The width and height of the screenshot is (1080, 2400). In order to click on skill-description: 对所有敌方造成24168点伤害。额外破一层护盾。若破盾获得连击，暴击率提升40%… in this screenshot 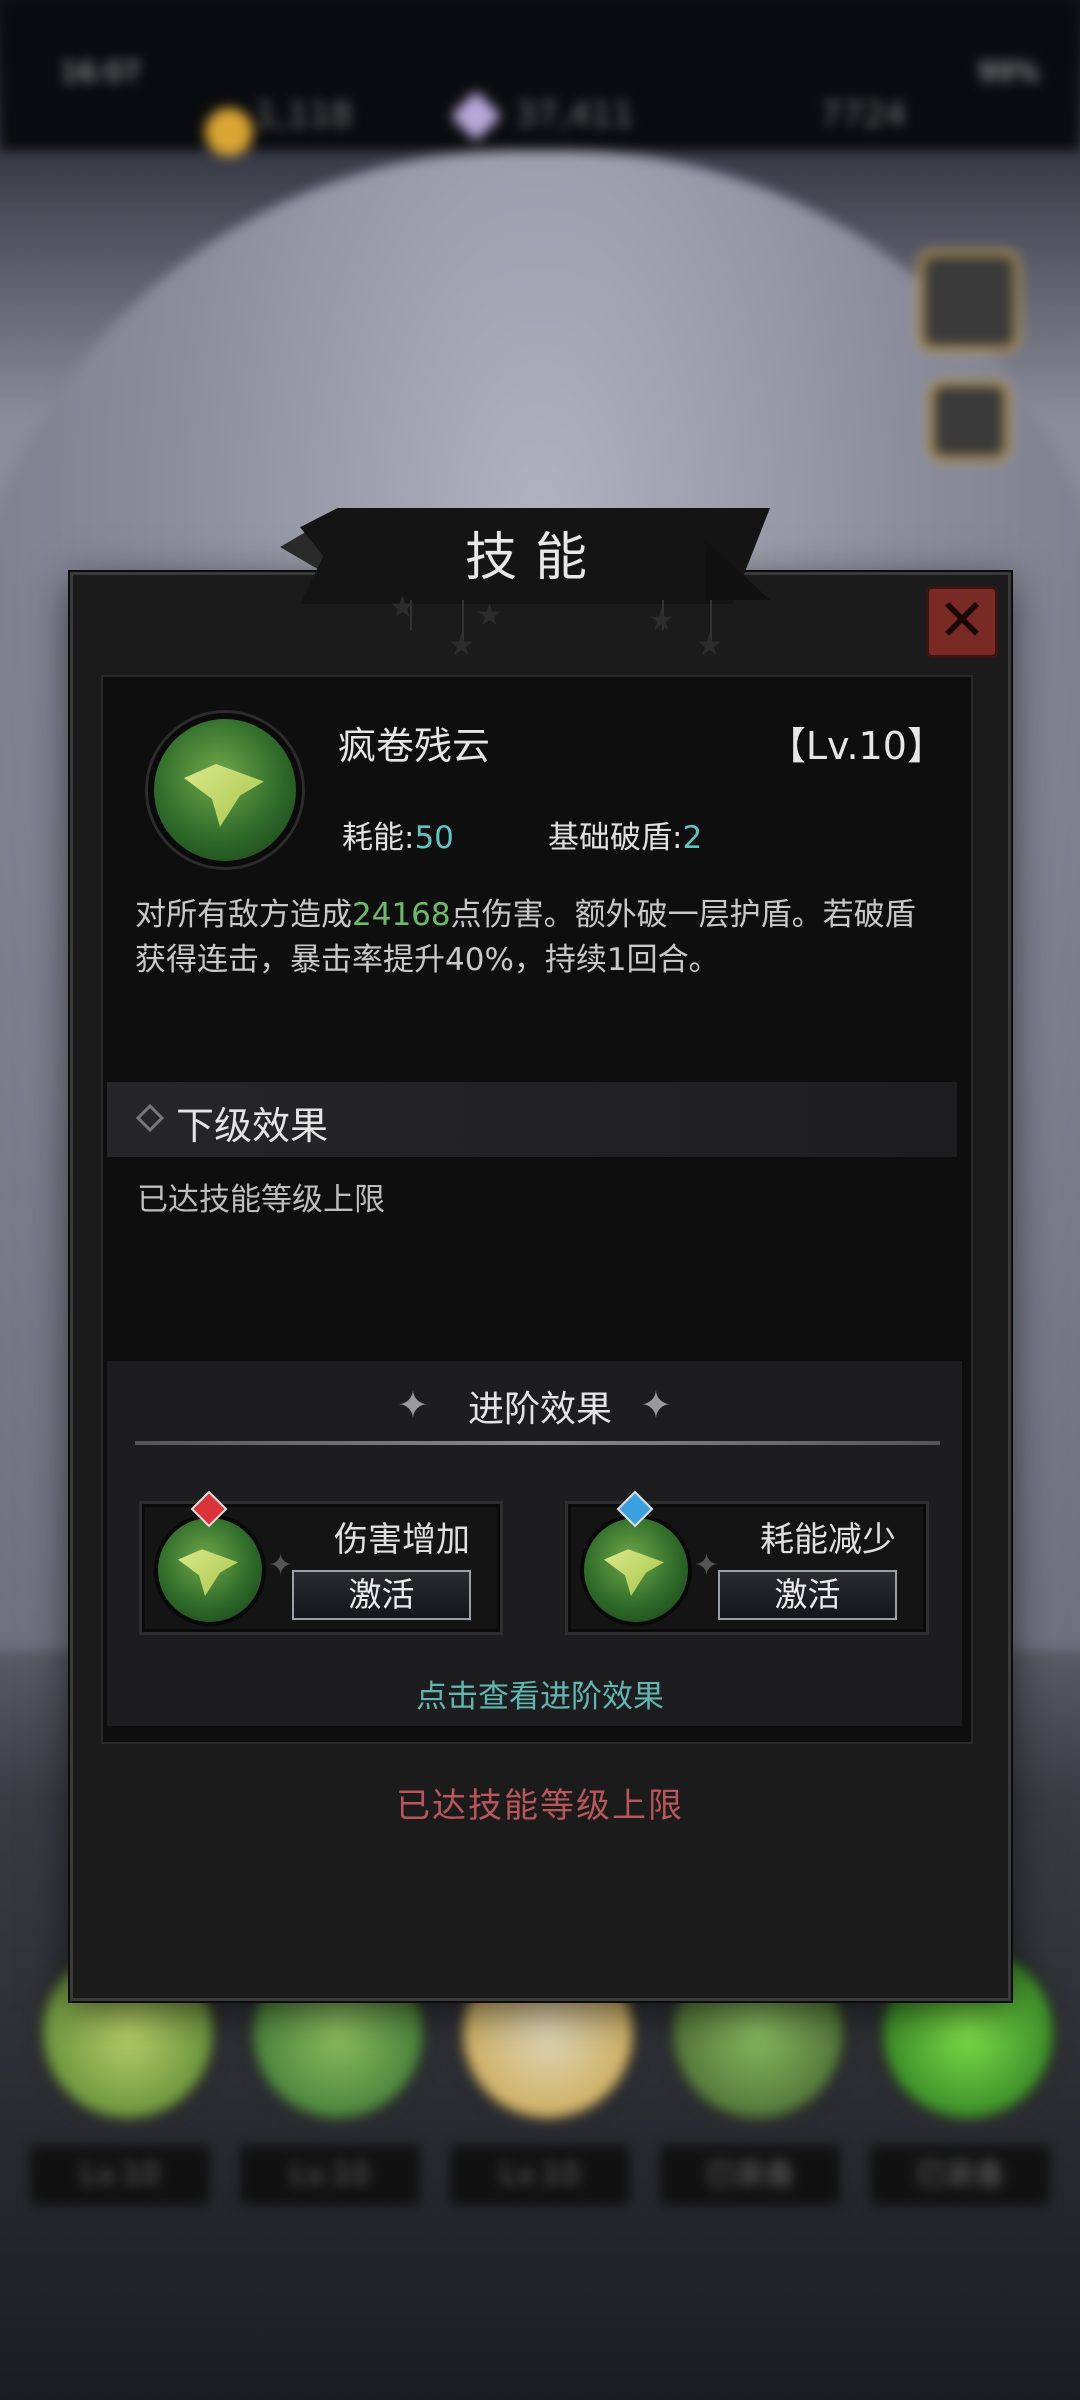, I will do `click(540, 938)`.